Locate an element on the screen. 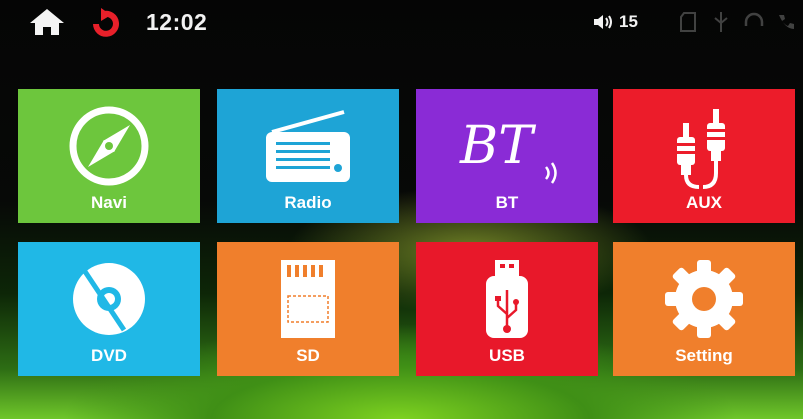 This screenshot has height=419, width=803. volume-level: 15 is located at coordinates (628, 21).